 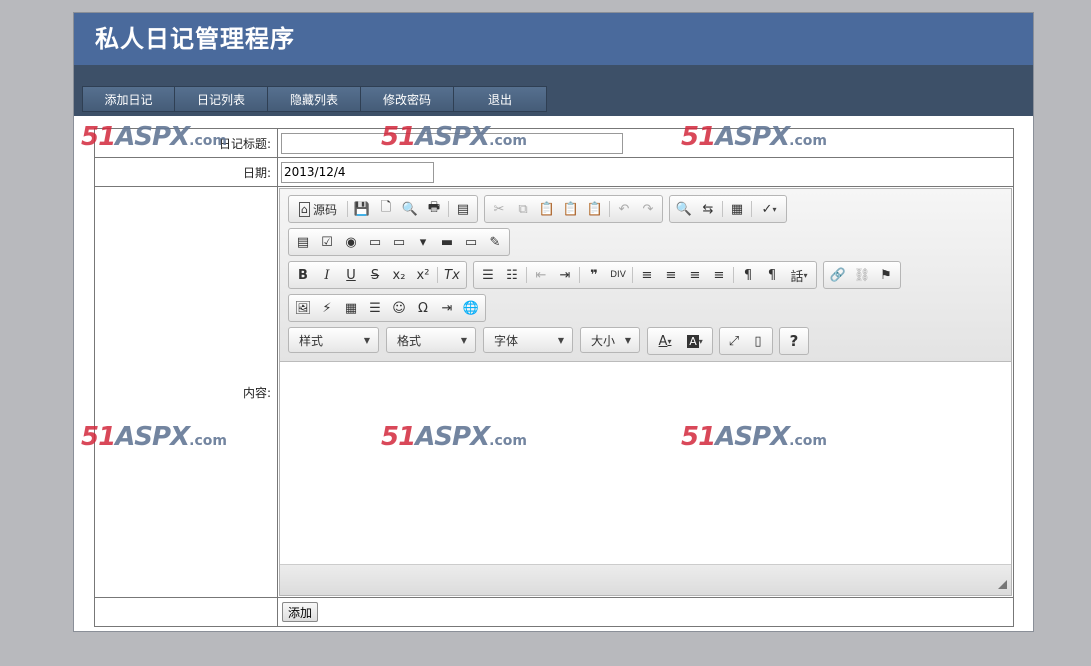 What do you see at coordinates (452, 275) in the screenshot?
I see `remove-format-icon: Tx` at bounding box center [452, 275].